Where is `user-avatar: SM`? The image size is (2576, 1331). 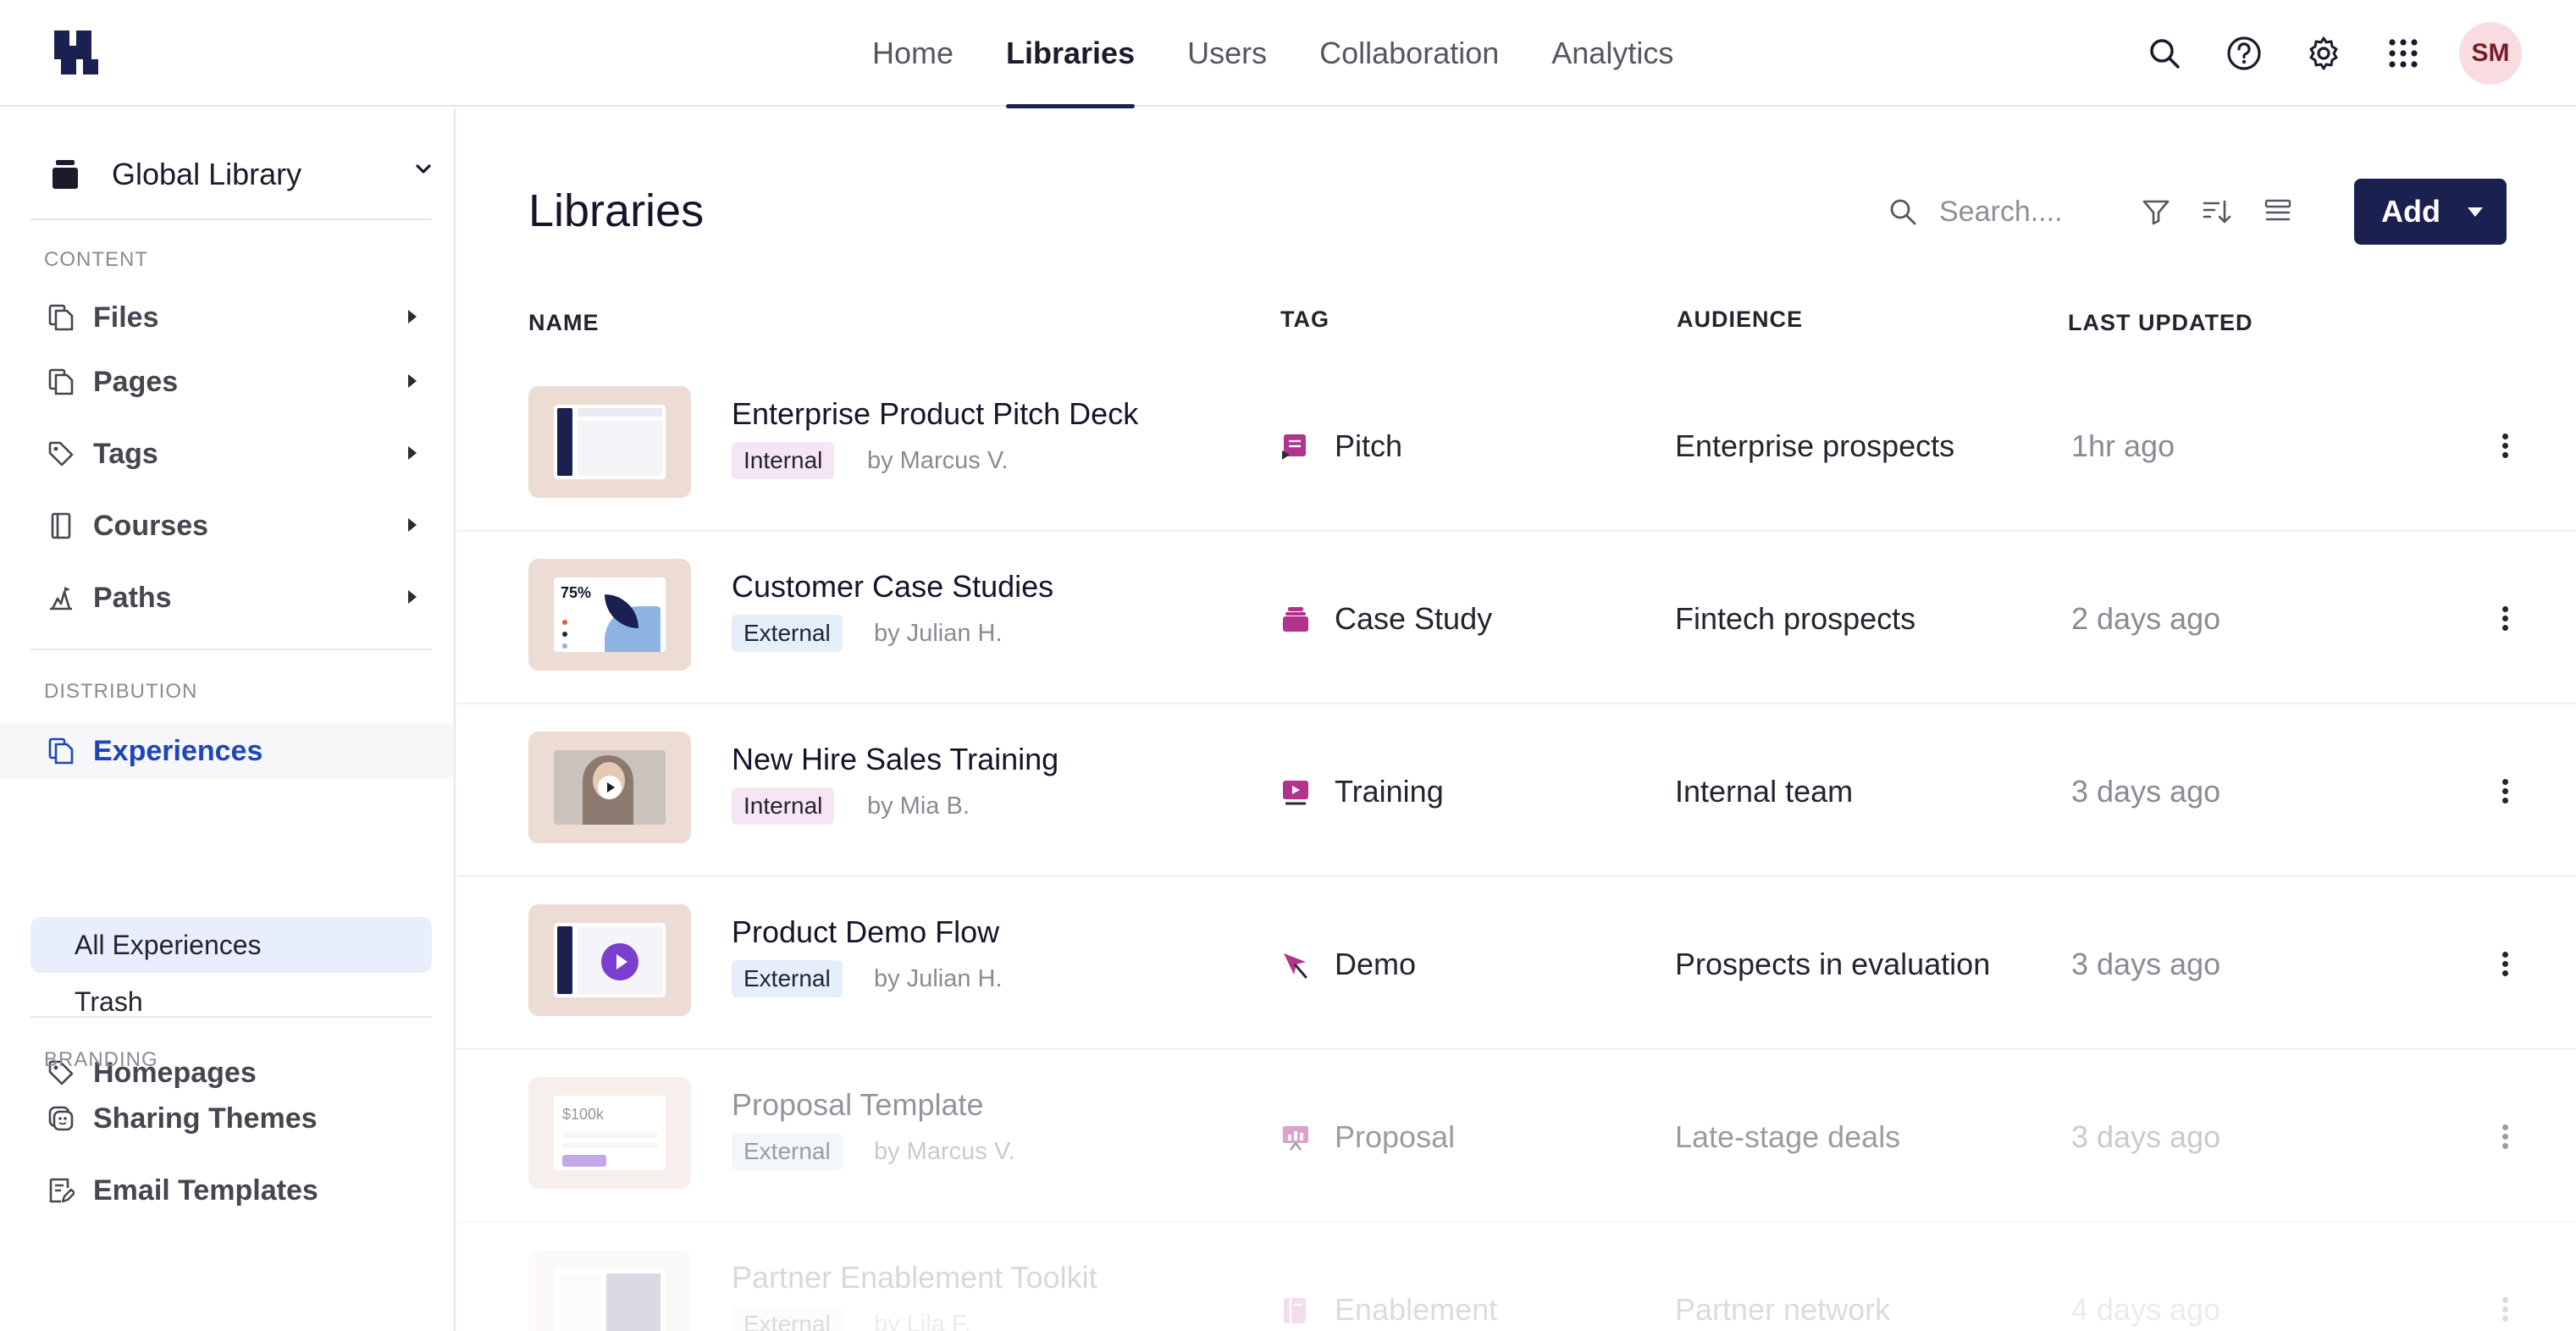 user-avatar: SM is located at coordinates (2490, 53).